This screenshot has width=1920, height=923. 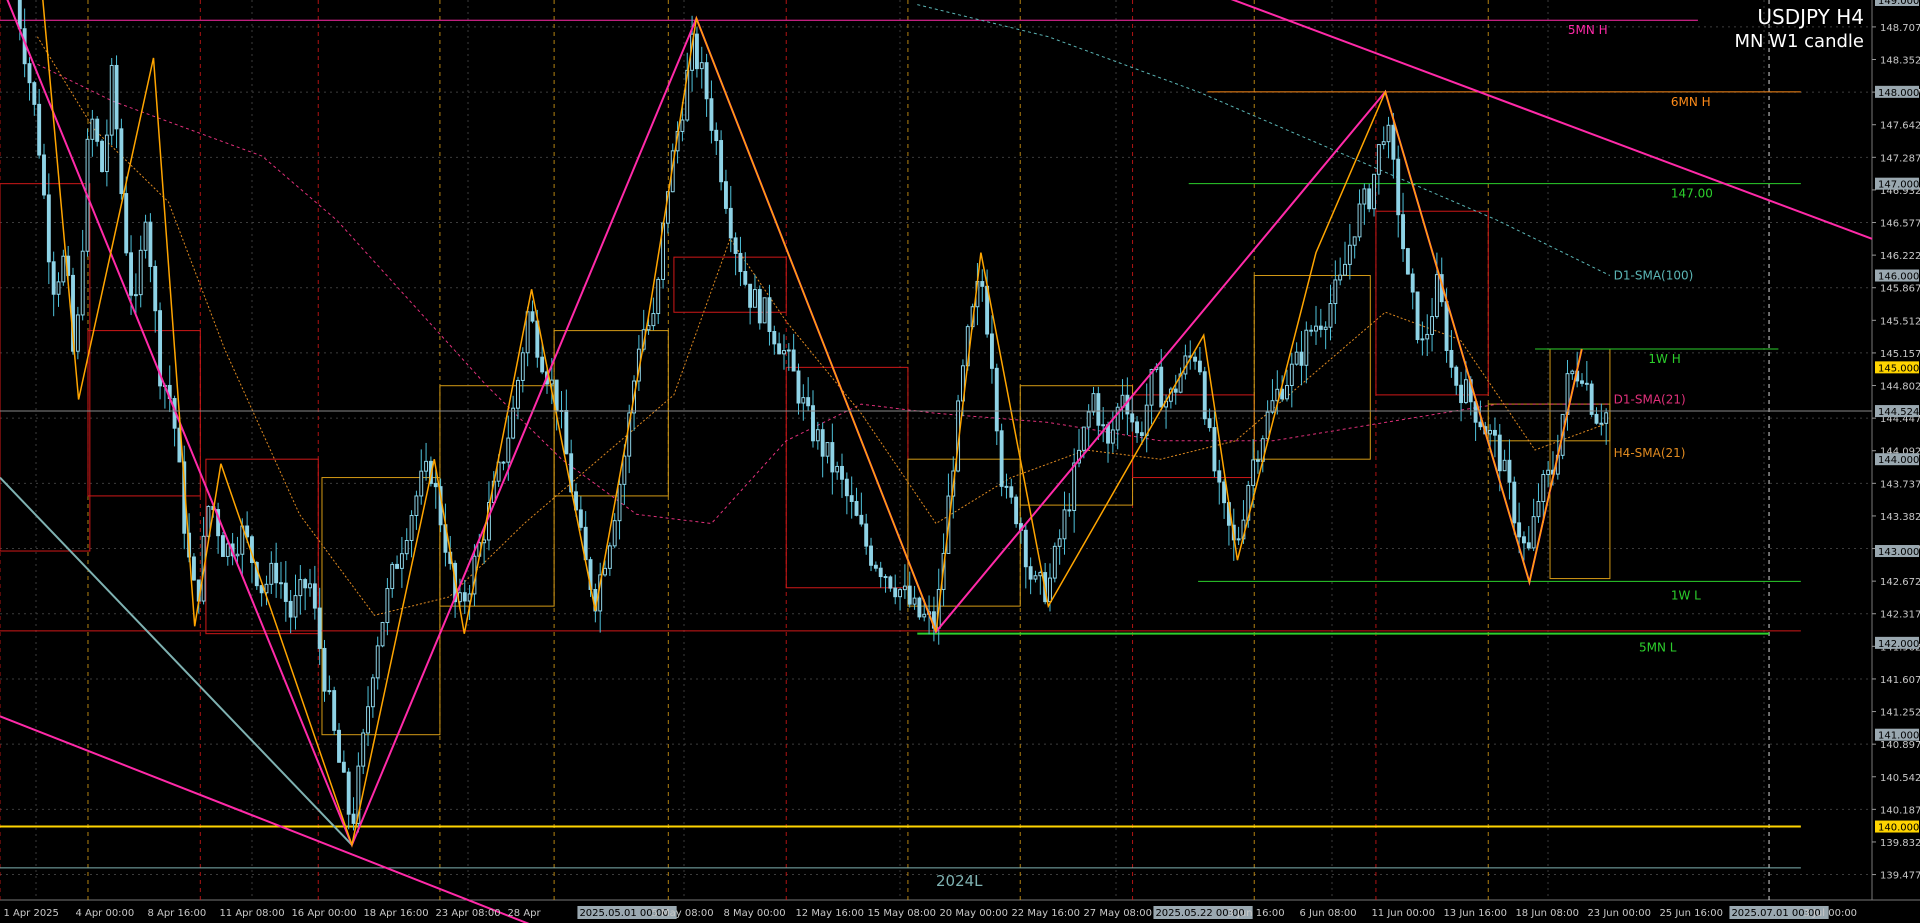 What do you see at coordinates (1619, 913) in the screenshot?
I see `x-tick-label: 23 Jun 00:00` at bounding box center [1619, 913].